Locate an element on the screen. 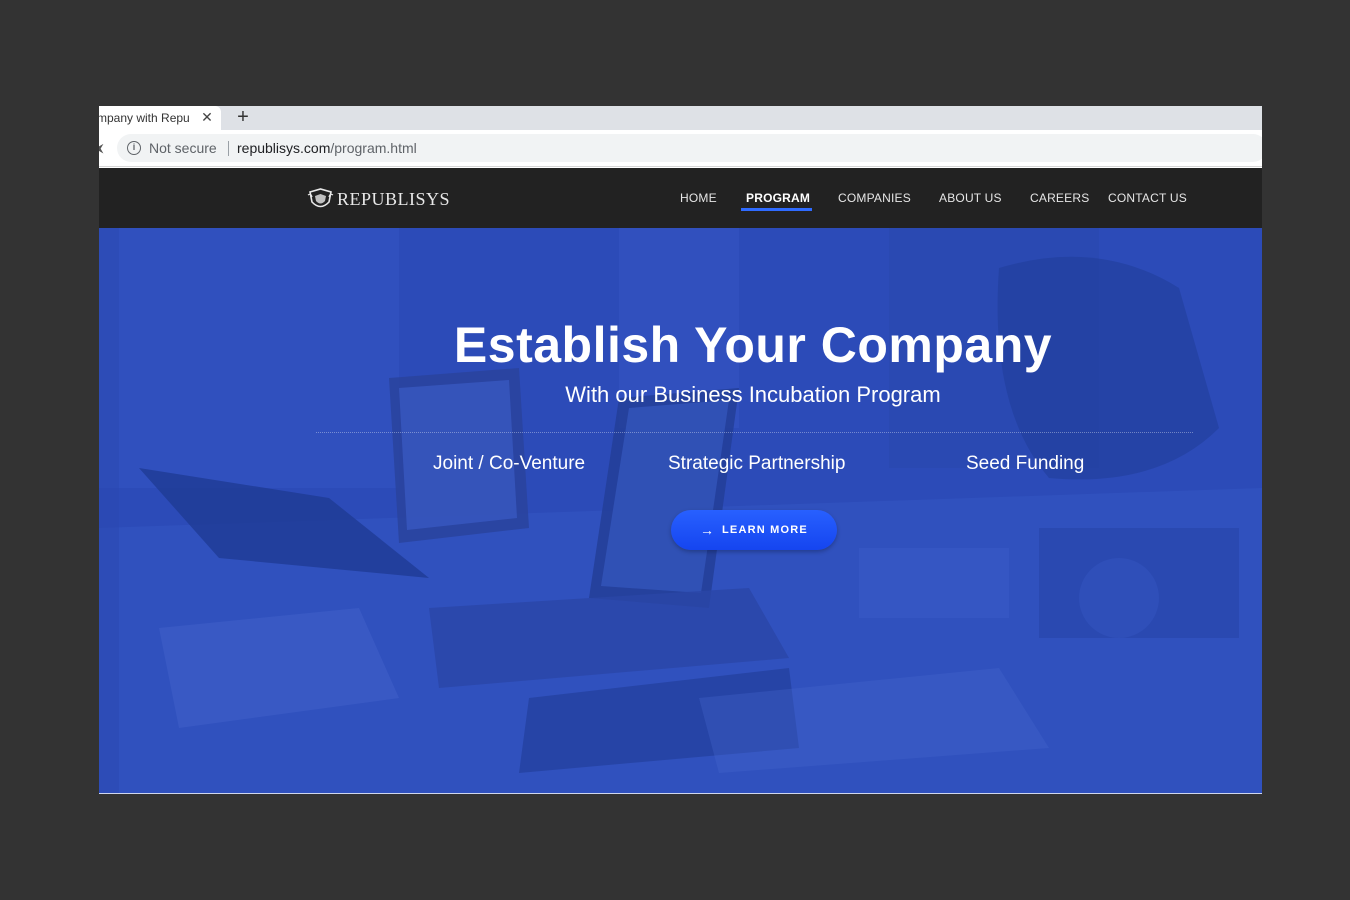 The height and width of the screenshot is (900, 1350). arrow-right-icon: → is located at coordinates (707, 530).